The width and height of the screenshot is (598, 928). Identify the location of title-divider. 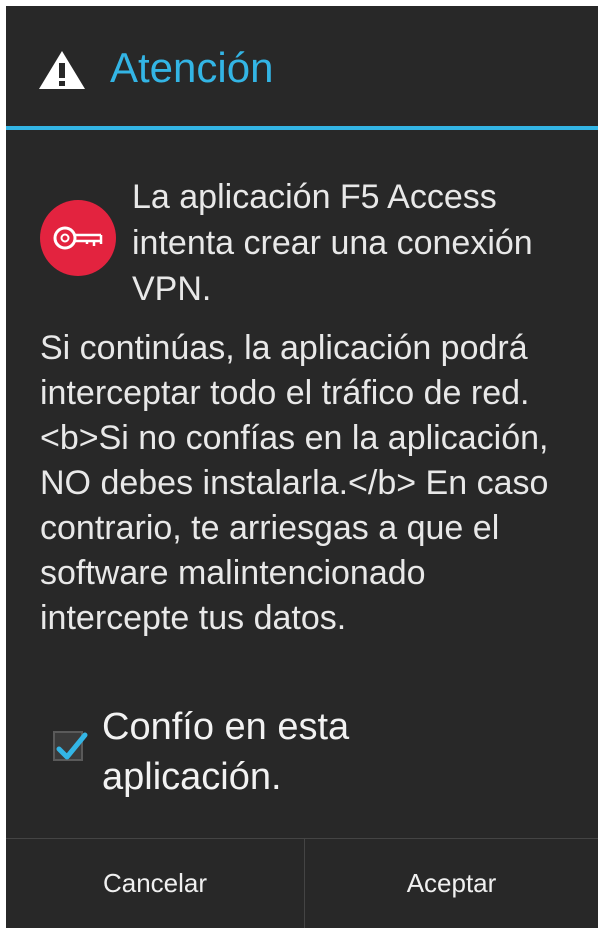
(302, 128).